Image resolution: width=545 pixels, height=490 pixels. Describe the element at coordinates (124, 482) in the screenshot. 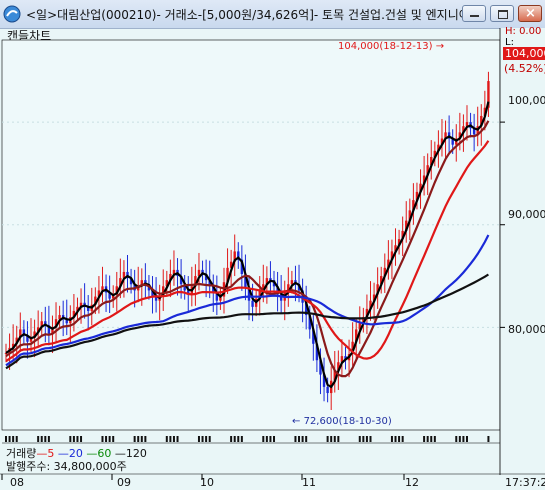

I see `x-tick-label: 09` at that location.